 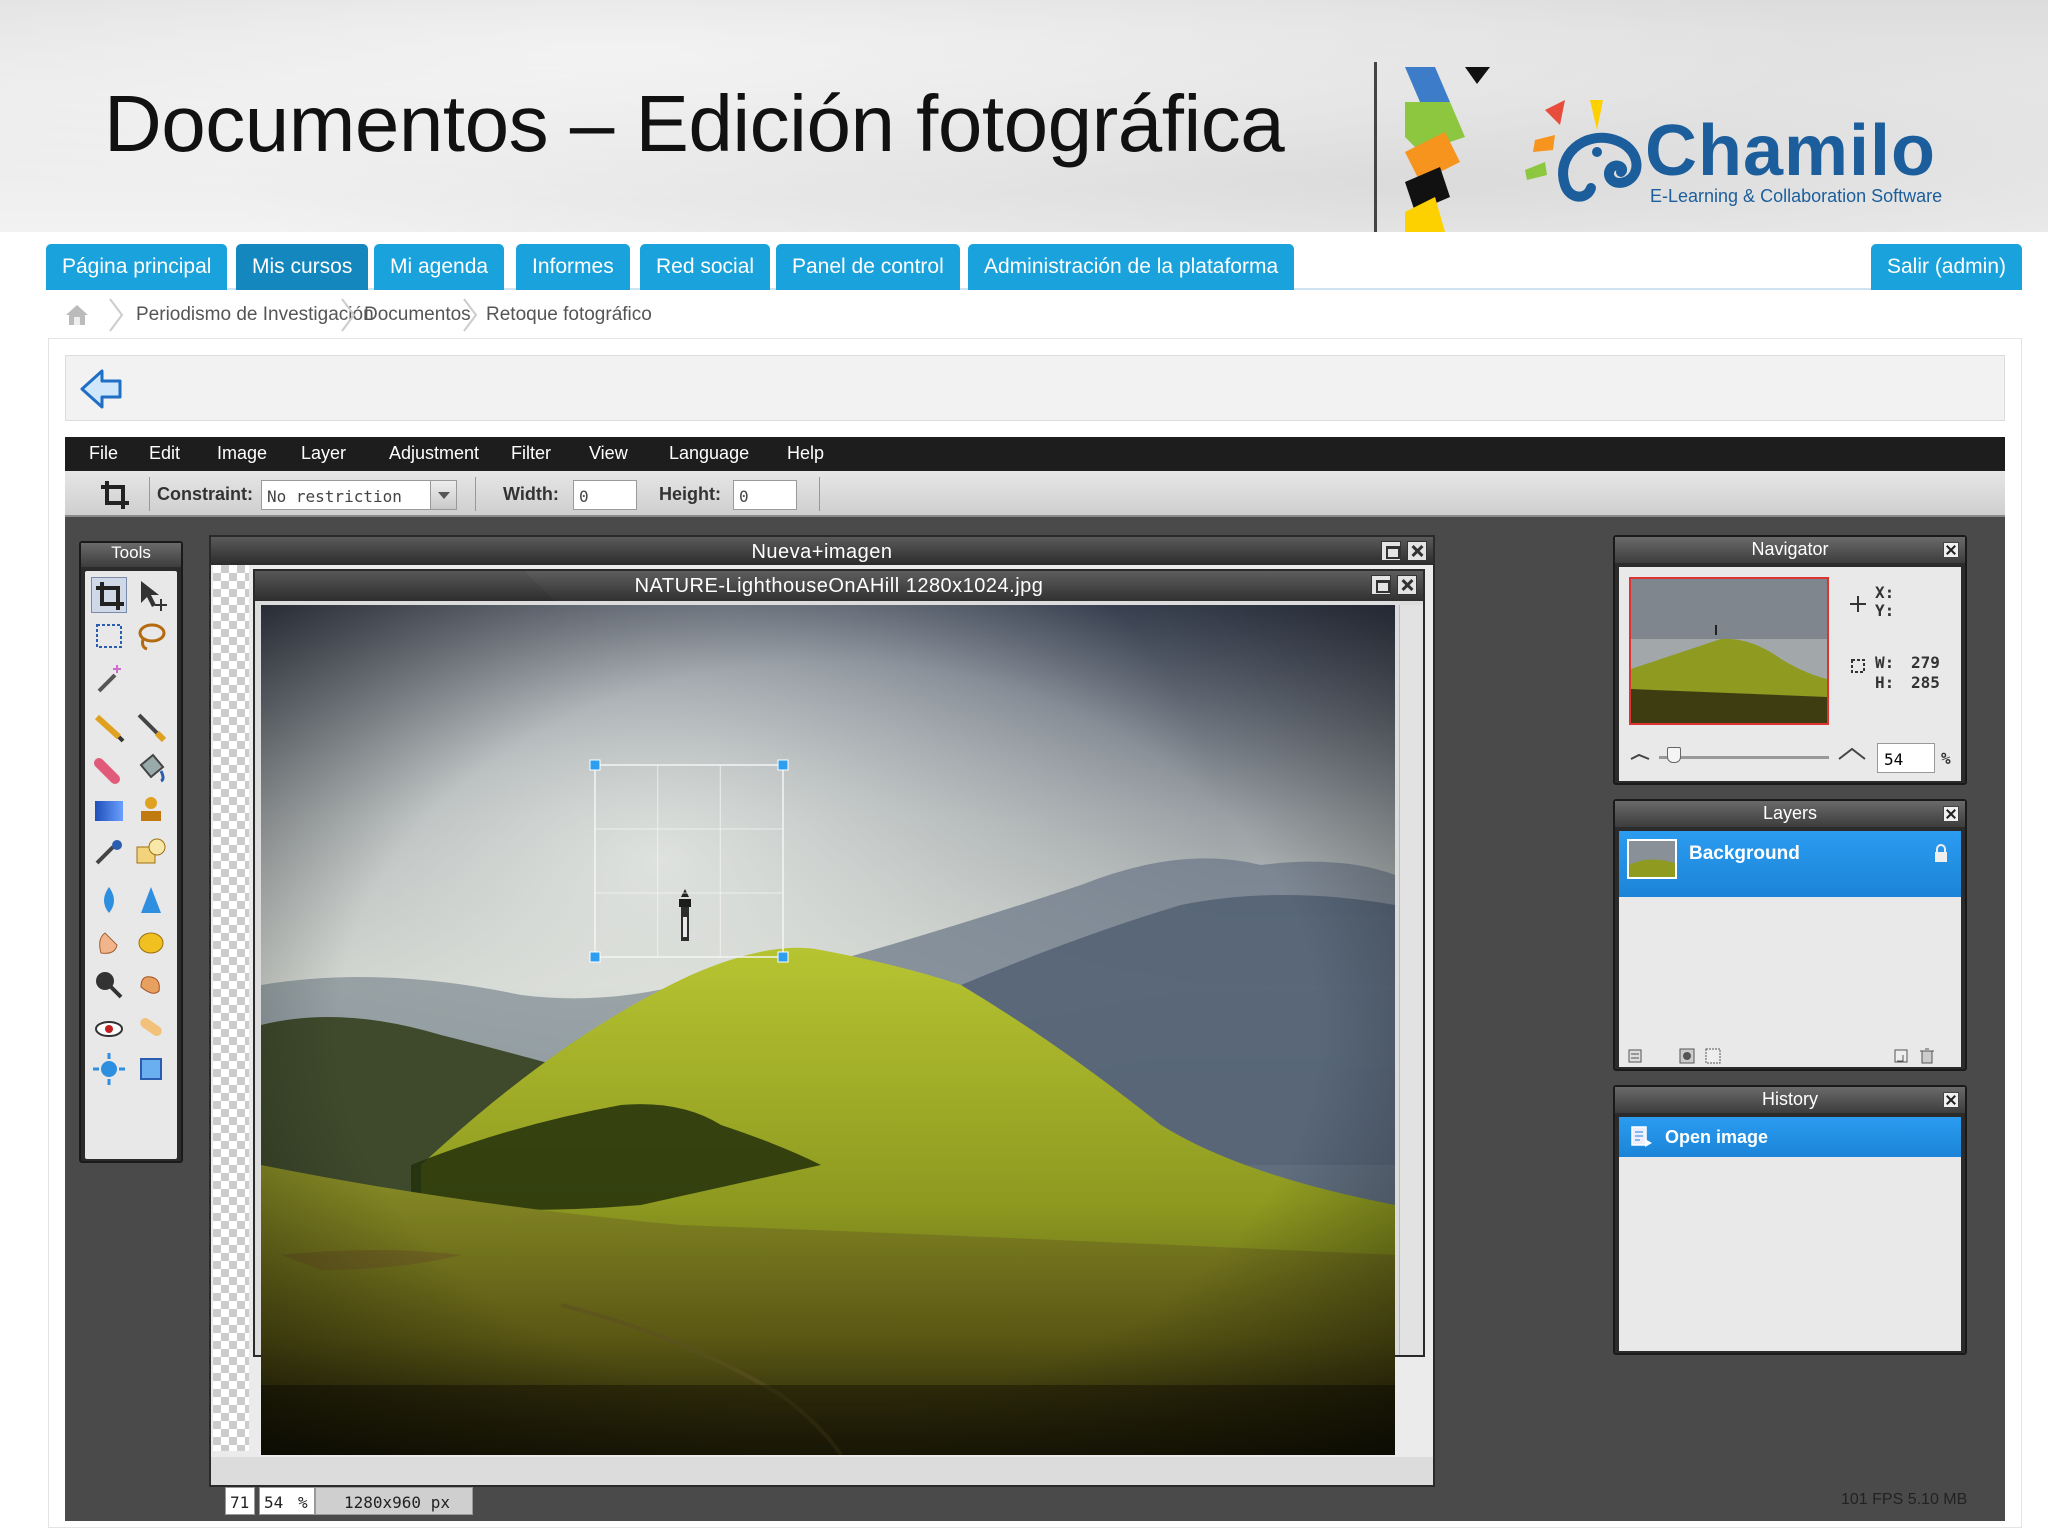 What do you see at coordinates (531, 494) in the screenshot?
I see `width-label: Width:` at bounding box center [531, 494].